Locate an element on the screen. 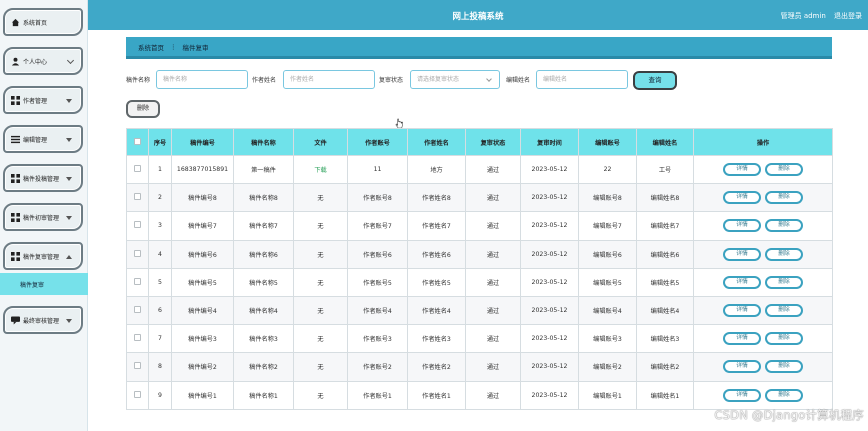  table-cell: 编辑姓名7 is located at coordinates (665, 226).